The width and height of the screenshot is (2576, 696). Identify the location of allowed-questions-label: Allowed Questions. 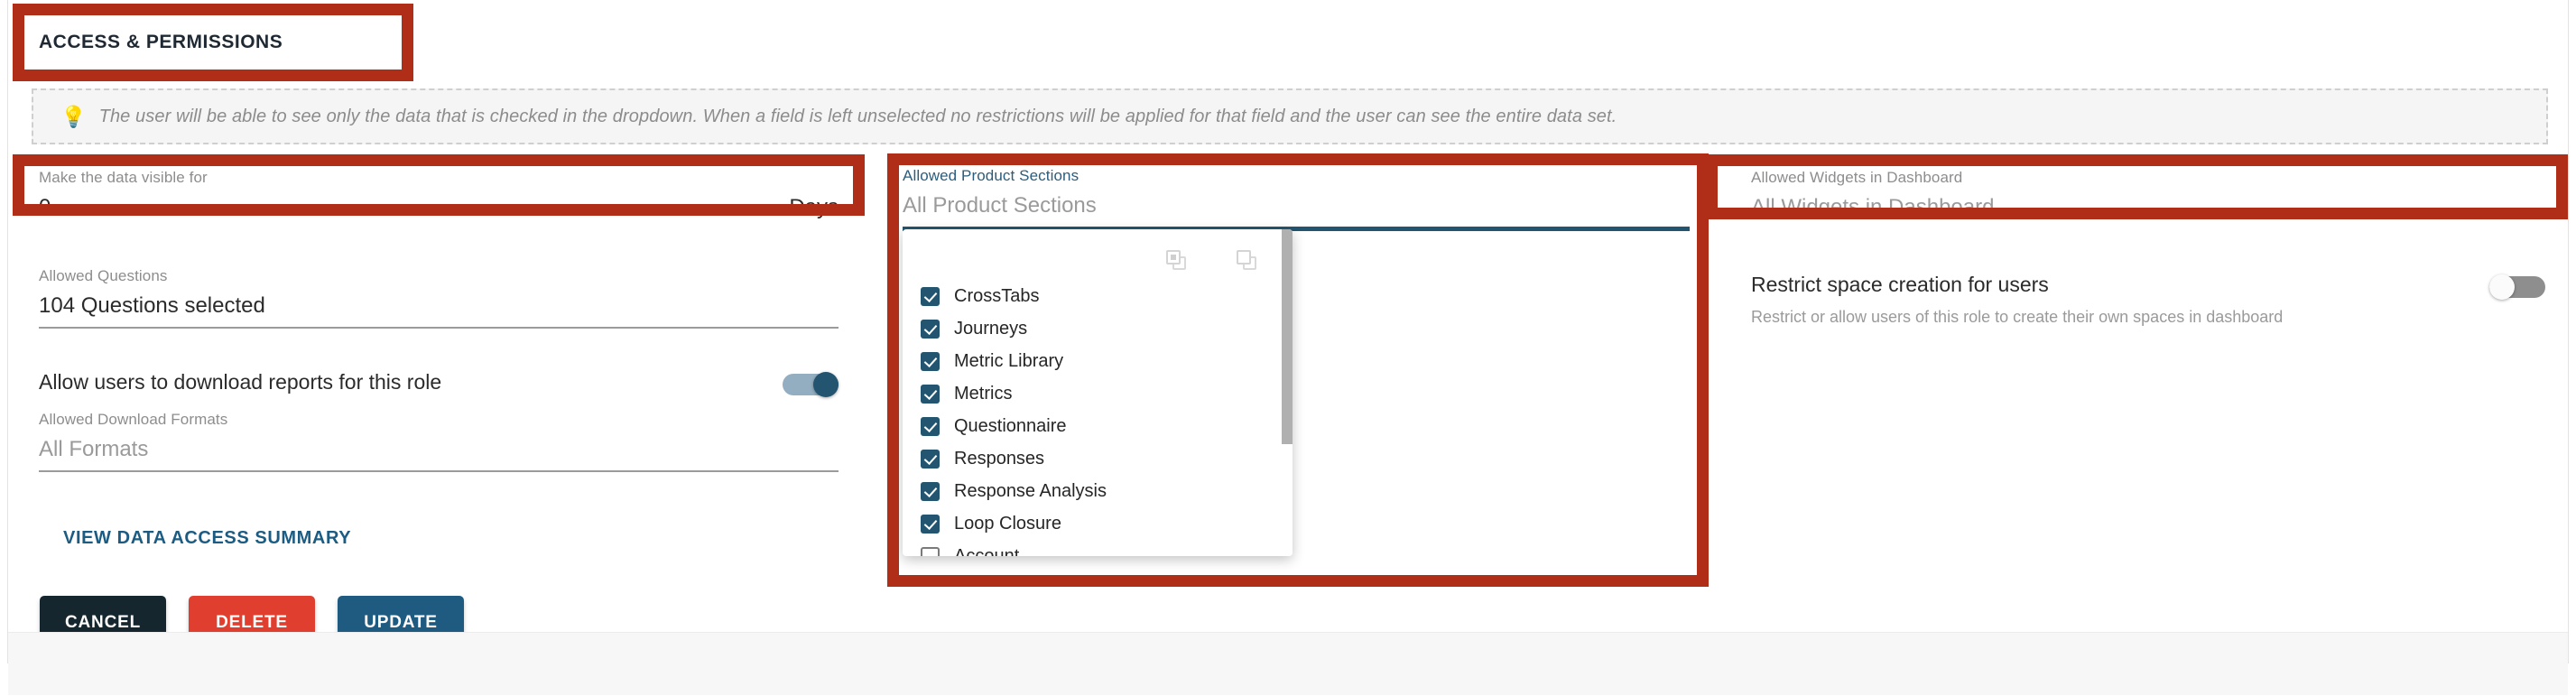
(103, 275).